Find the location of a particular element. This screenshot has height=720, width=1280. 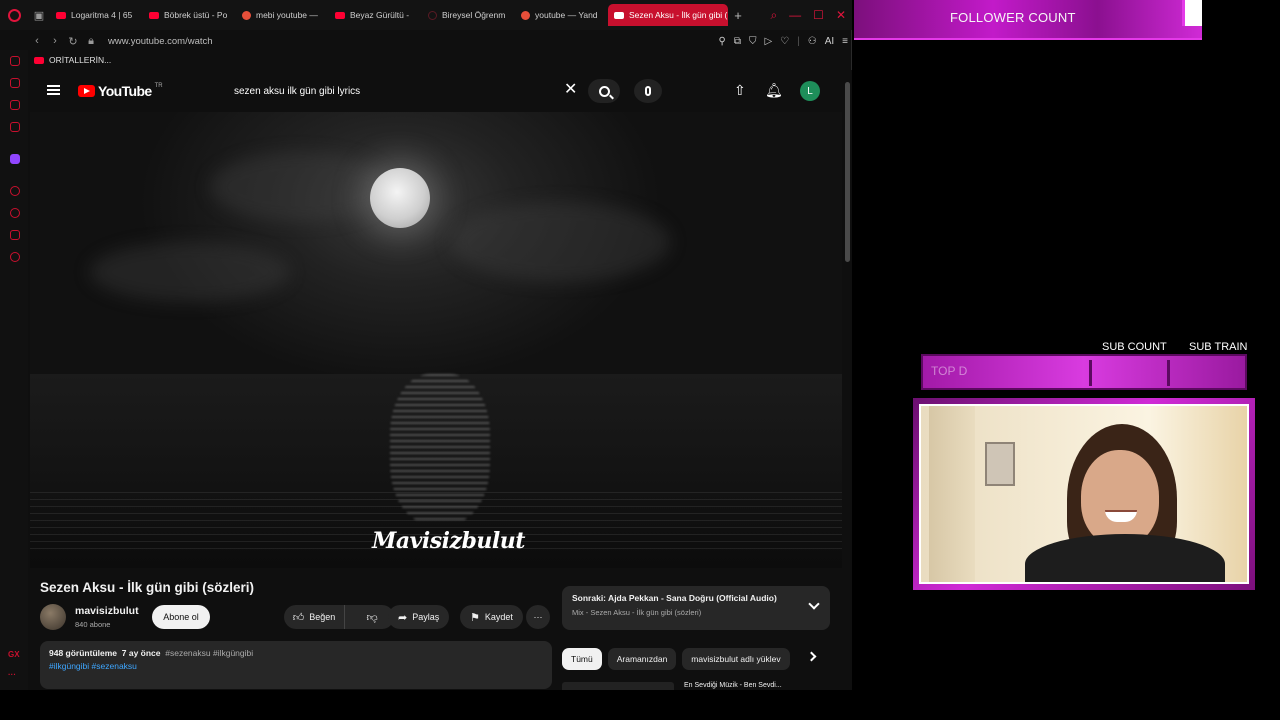

moon is located at coordinates (400, 198).